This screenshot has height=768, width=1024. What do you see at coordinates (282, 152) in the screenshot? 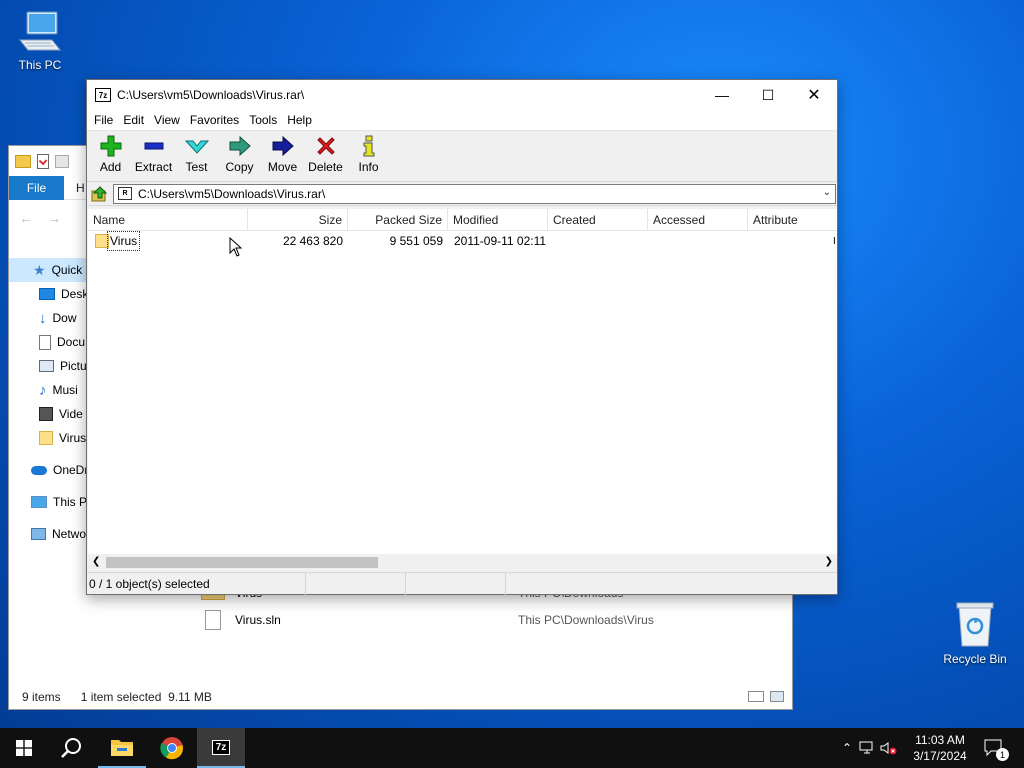
I see `move-button: Move` at bounding box center [282, 152].